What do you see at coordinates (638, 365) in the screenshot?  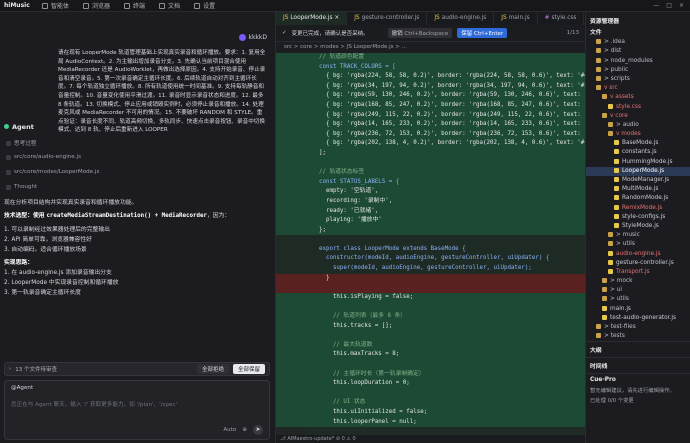 I see `timeline-section: 时间线` at bounding box center [638, 365].